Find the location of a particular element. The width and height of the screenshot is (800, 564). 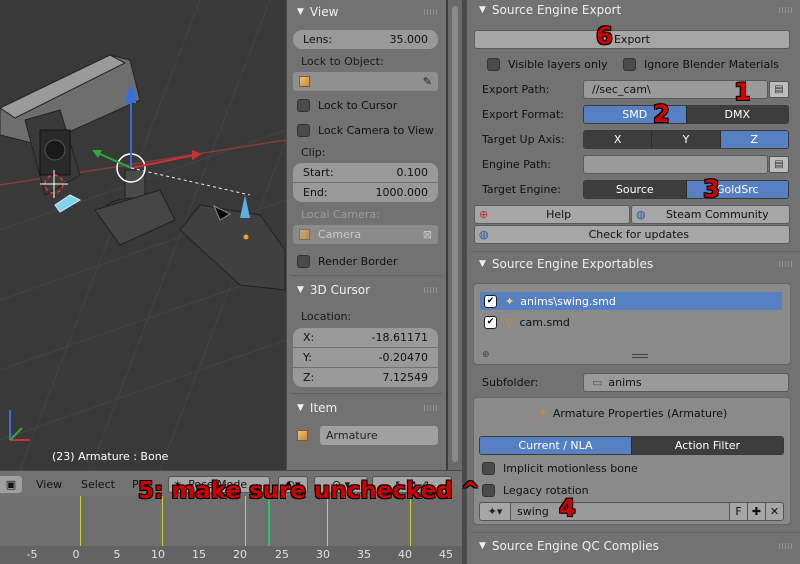

export-button: Export is located at coordinates (632, 39).